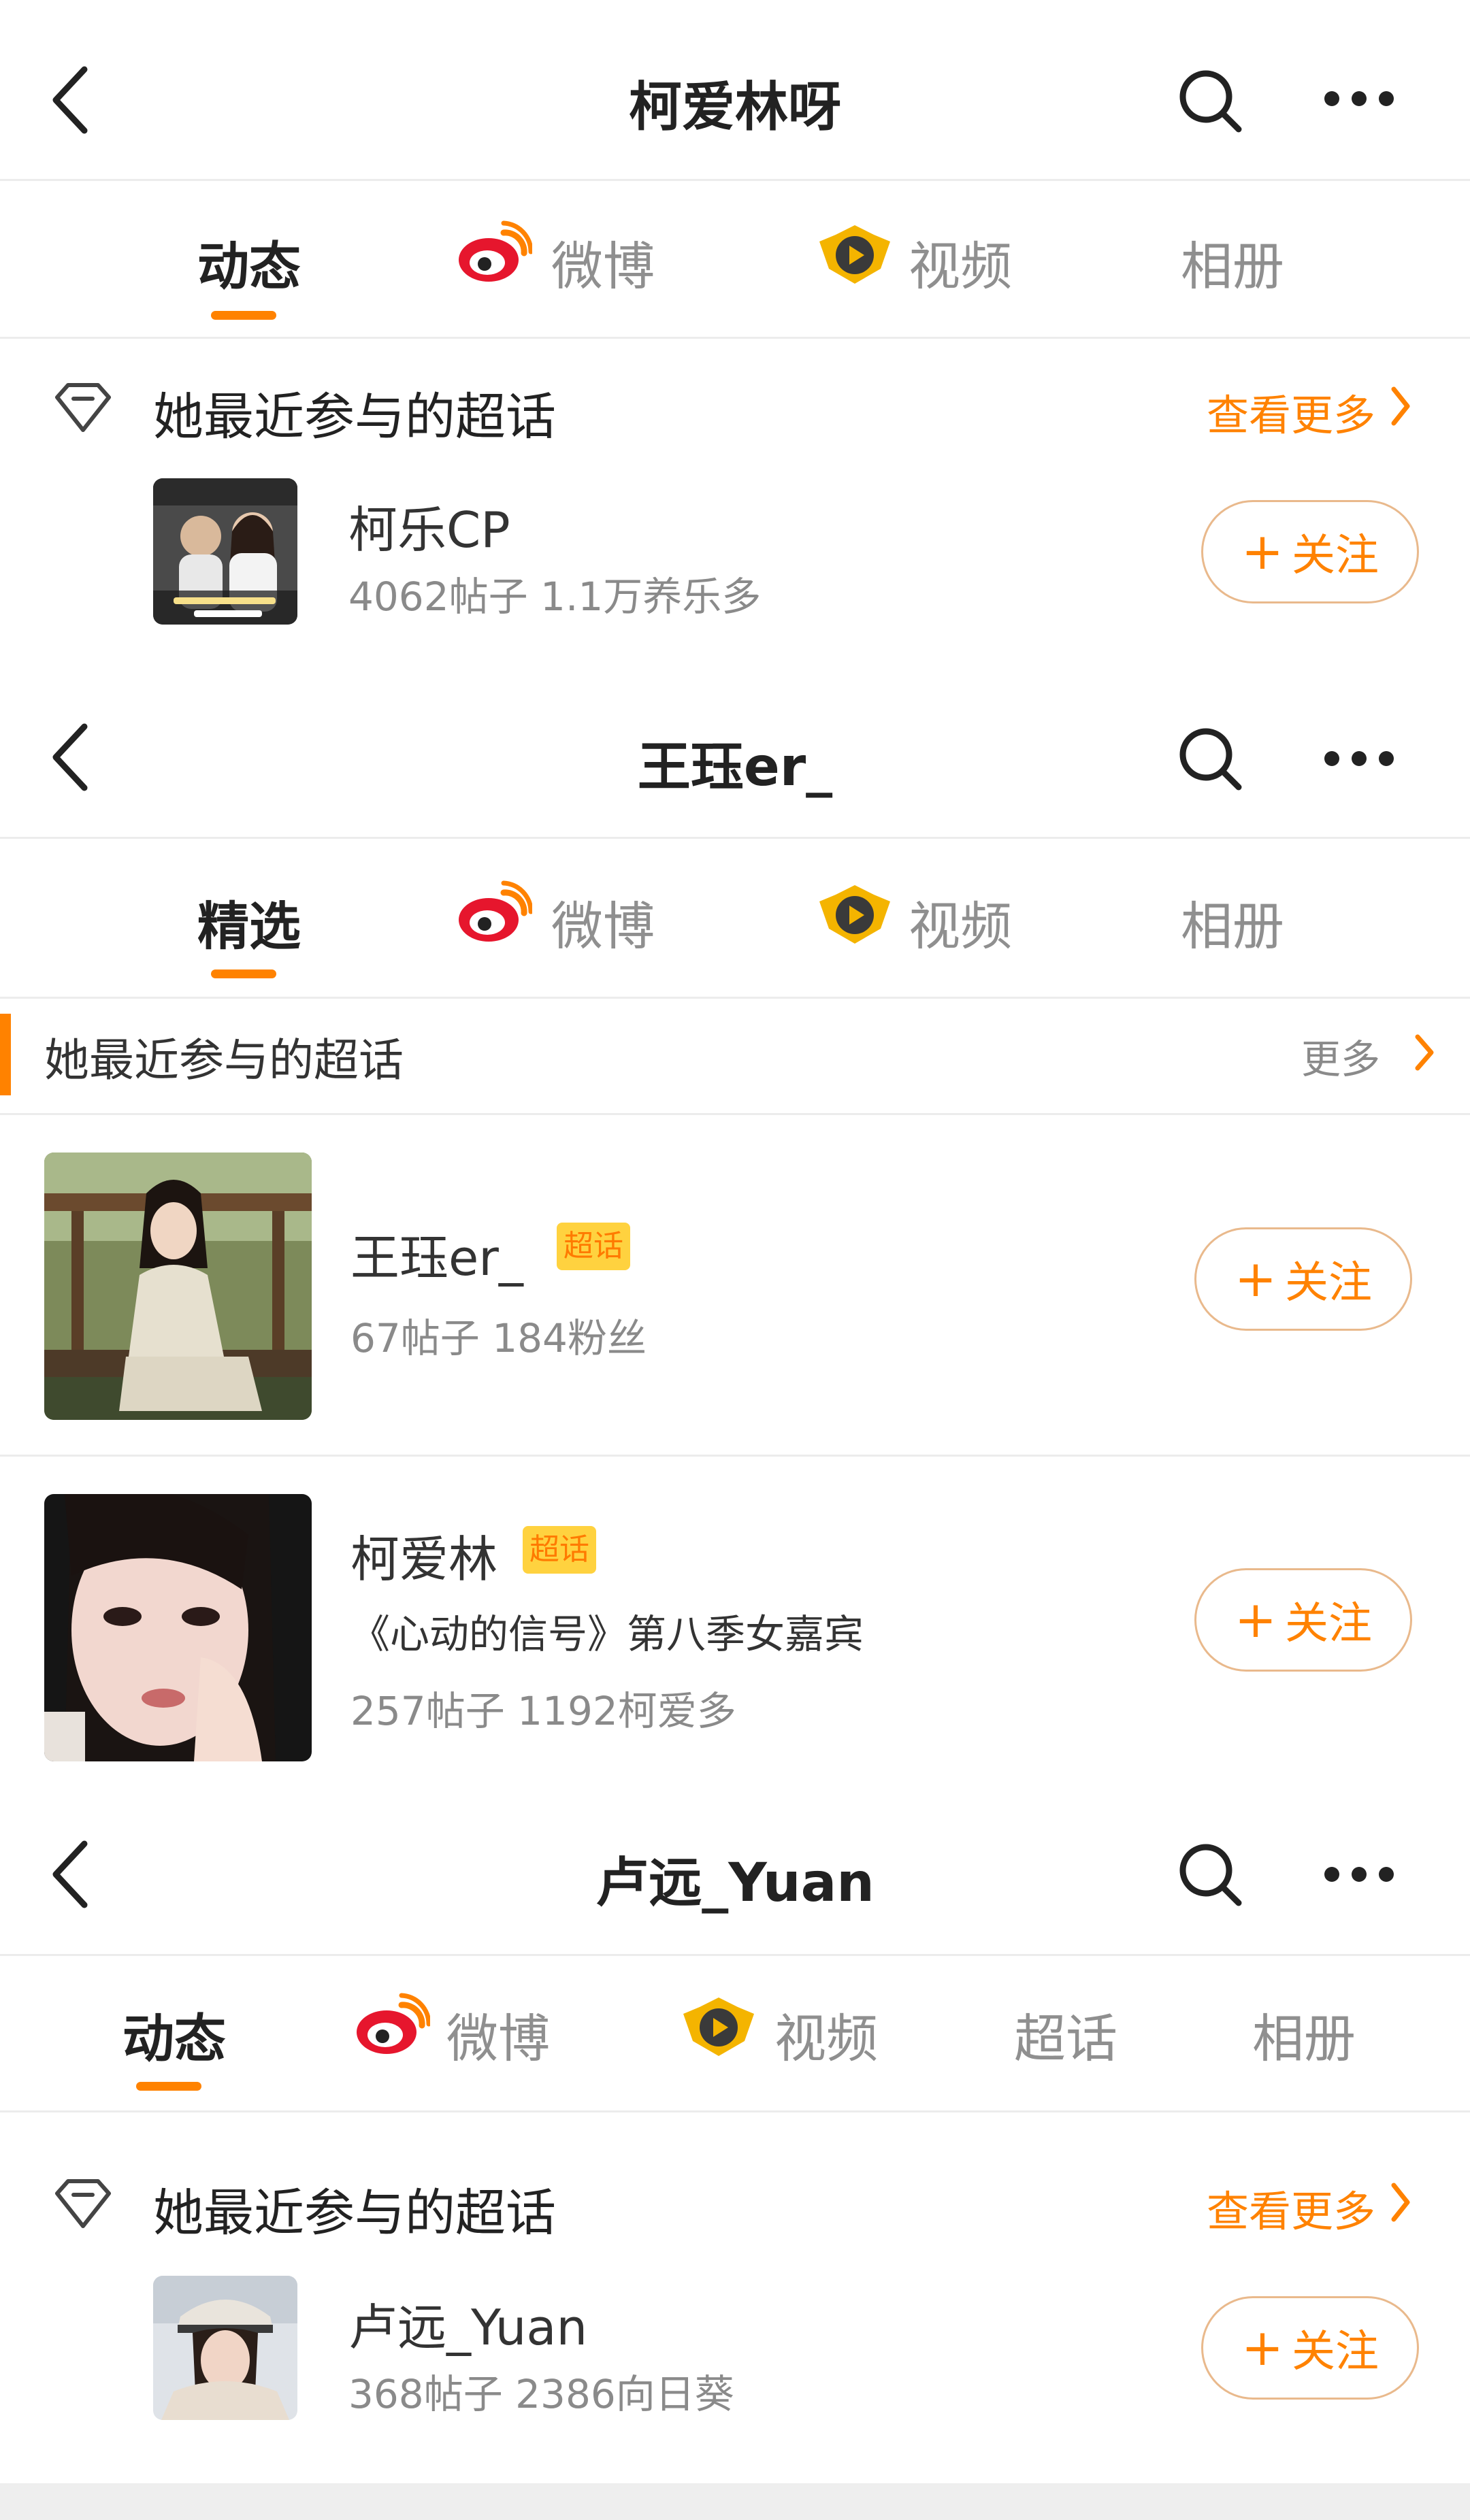 Image resolution: width=1470 pixels, height=2520 pixels. I want to click on topic-name: 柯爱林, so click(424, 1555).